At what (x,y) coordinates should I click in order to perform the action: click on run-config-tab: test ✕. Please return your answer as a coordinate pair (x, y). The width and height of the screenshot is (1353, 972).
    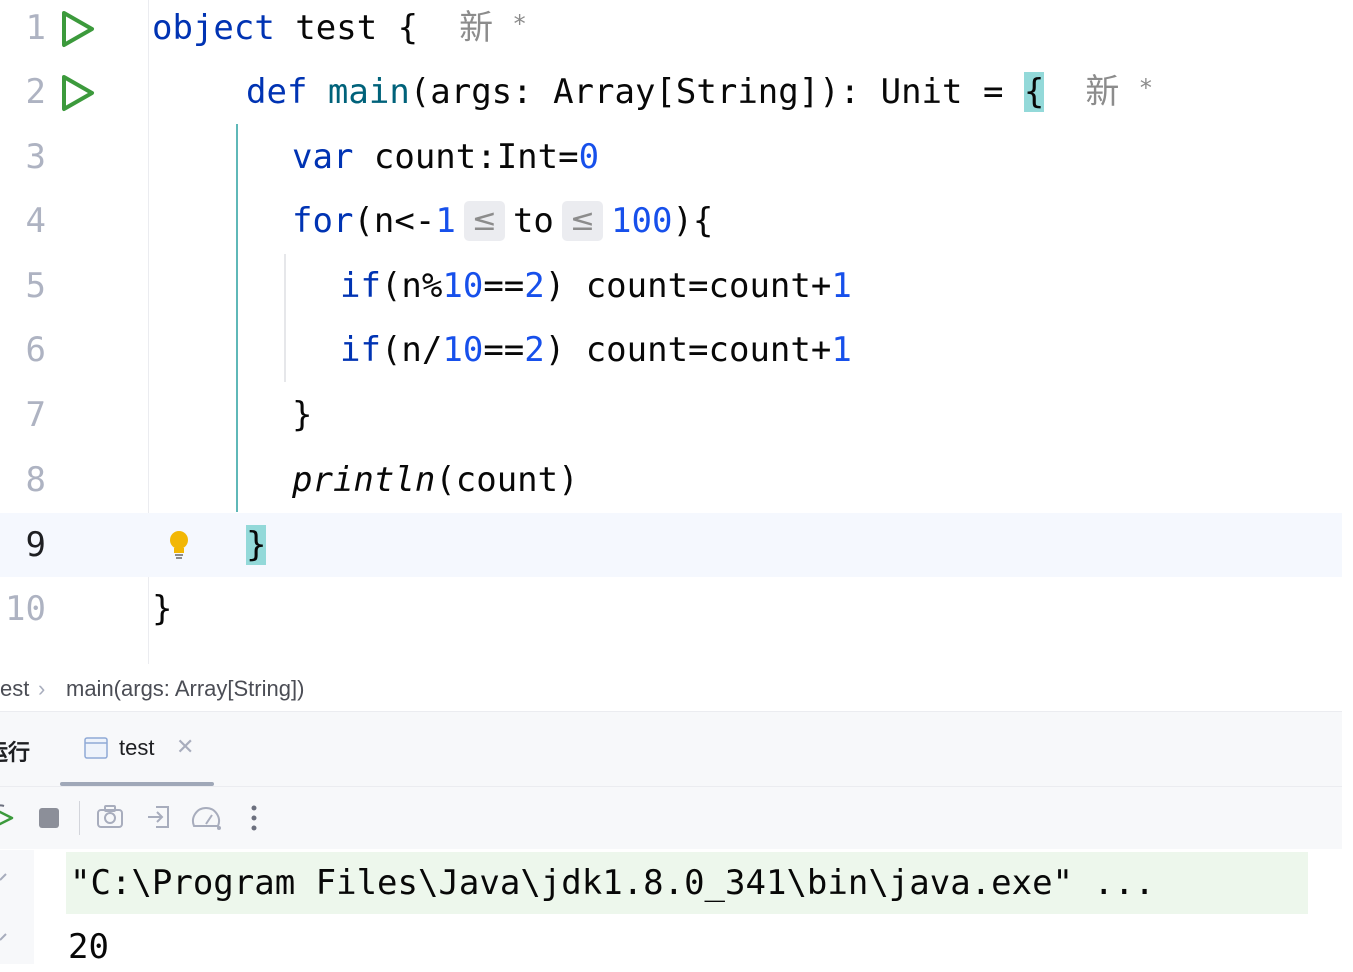
    Looking at the image, I should click on (137, 749).